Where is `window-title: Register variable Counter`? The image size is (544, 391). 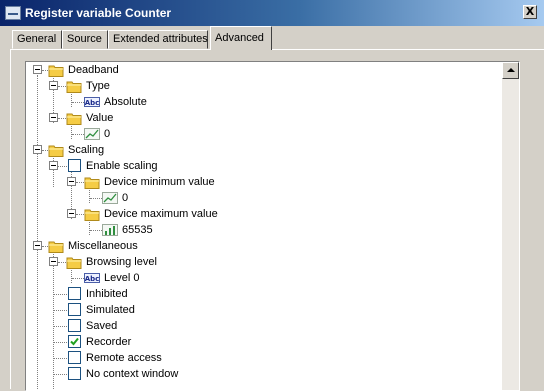 window-title: Register variable Counter is located at coordinates (98, 13).